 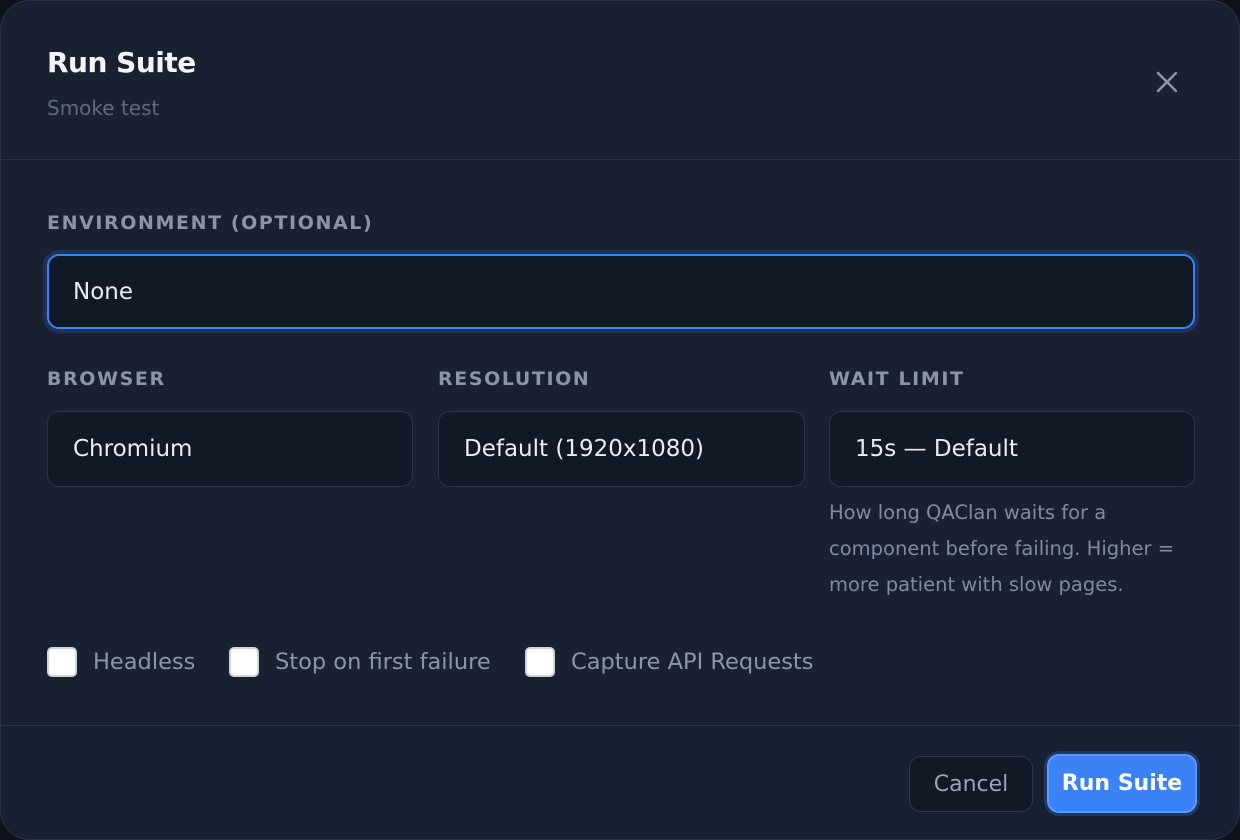 I want to click on browser-select: Chromium, so click(x=230, y=449).